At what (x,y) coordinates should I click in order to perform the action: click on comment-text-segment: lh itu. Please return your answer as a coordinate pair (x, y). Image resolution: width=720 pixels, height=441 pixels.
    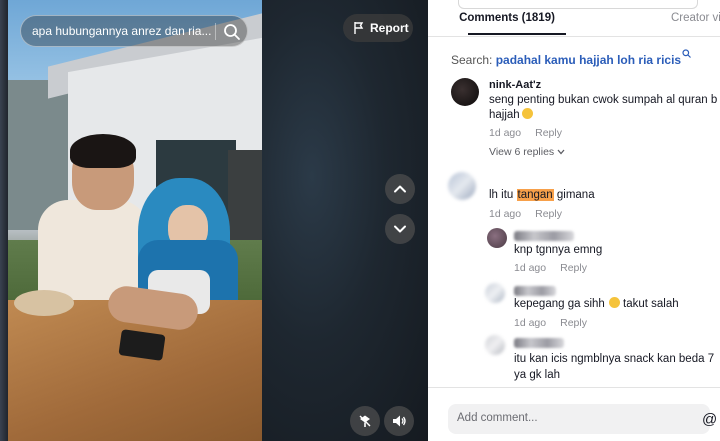
    Looking at the image, I should click on (503, 195).